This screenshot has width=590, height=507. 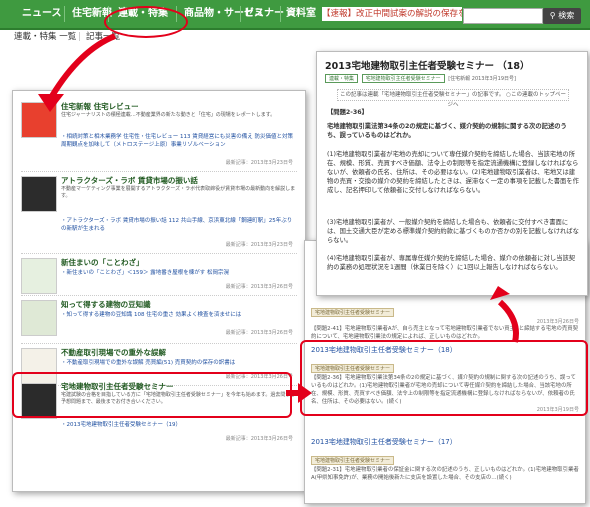 What do you see at coordinates (83, 65) in the screenshot?
I see `arrow-nav-to-list` at bounding box center [83, 65].